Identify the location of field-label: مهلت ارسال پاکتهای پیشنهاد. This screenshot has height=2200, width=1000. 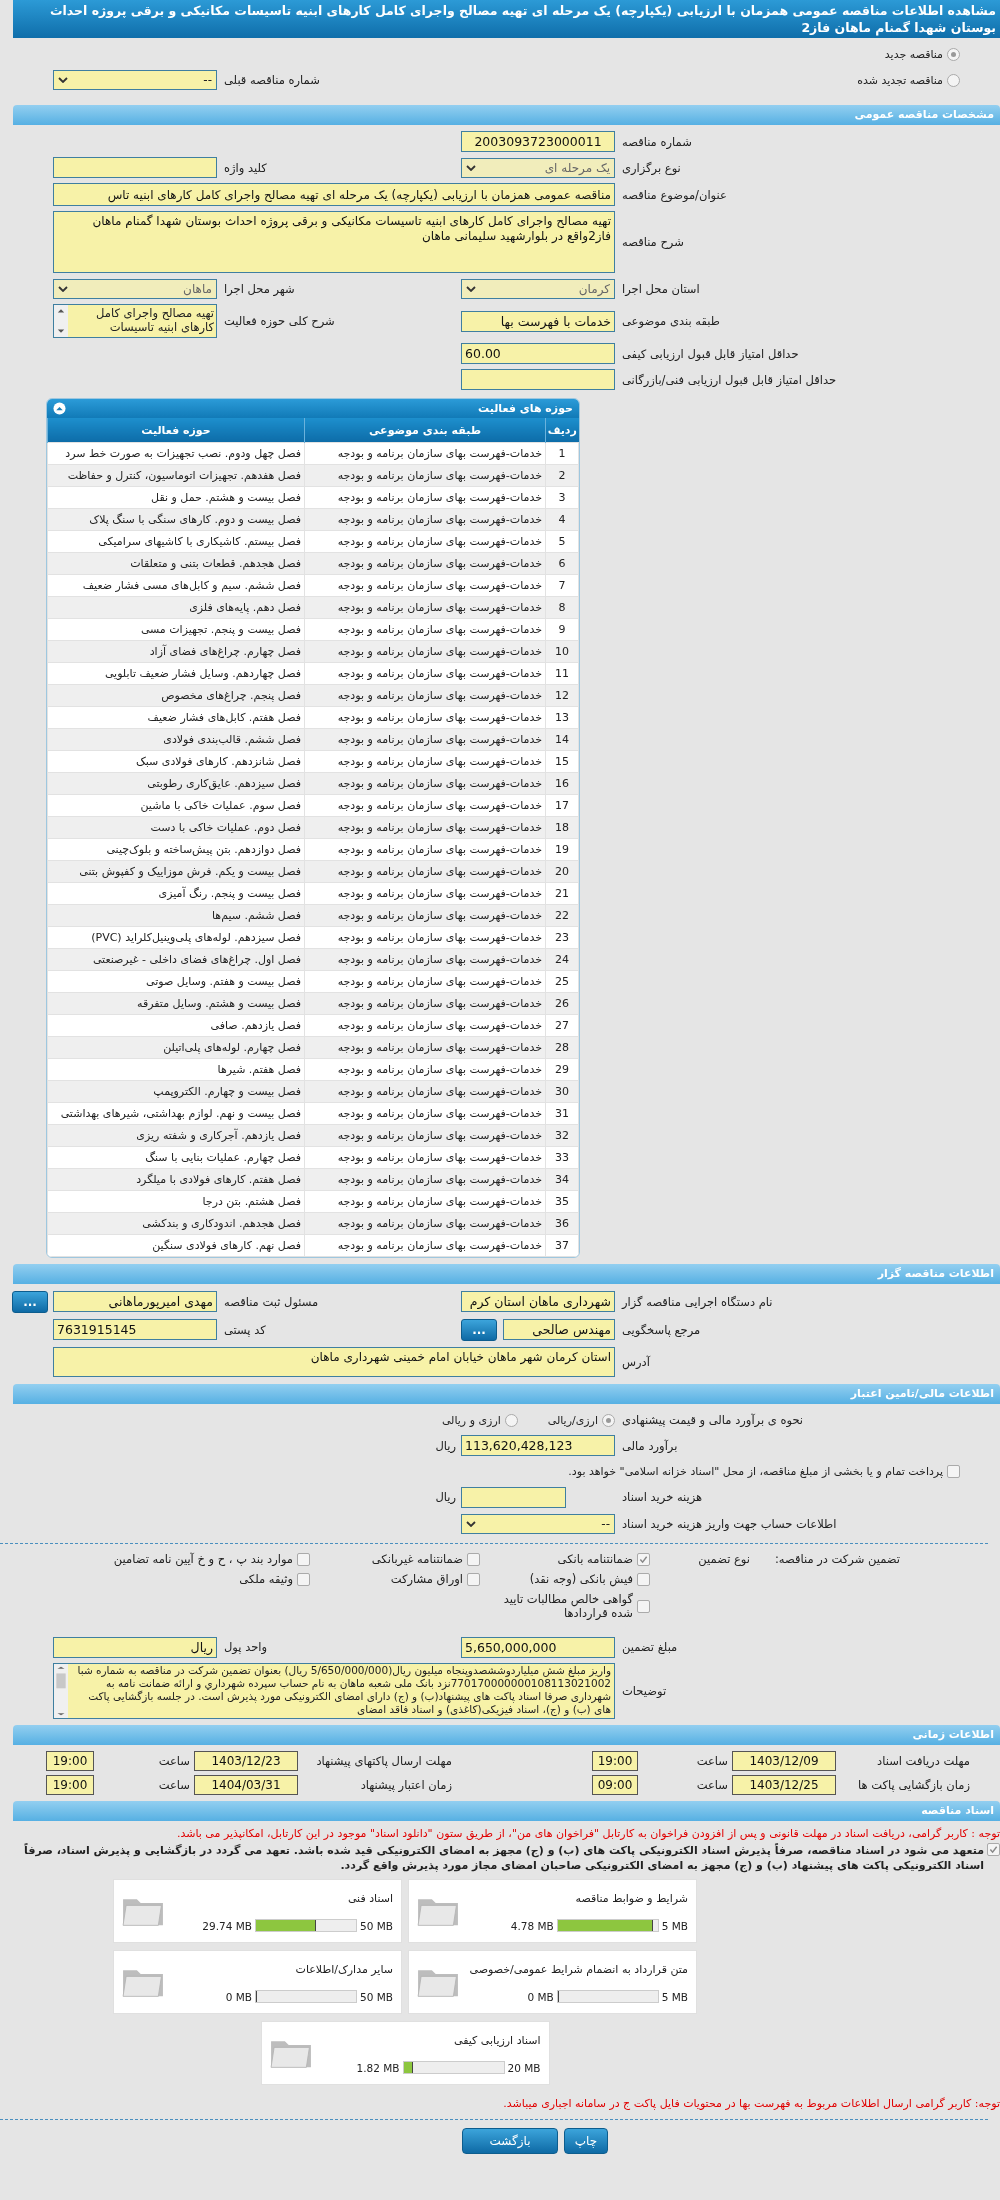
(383, 1761).